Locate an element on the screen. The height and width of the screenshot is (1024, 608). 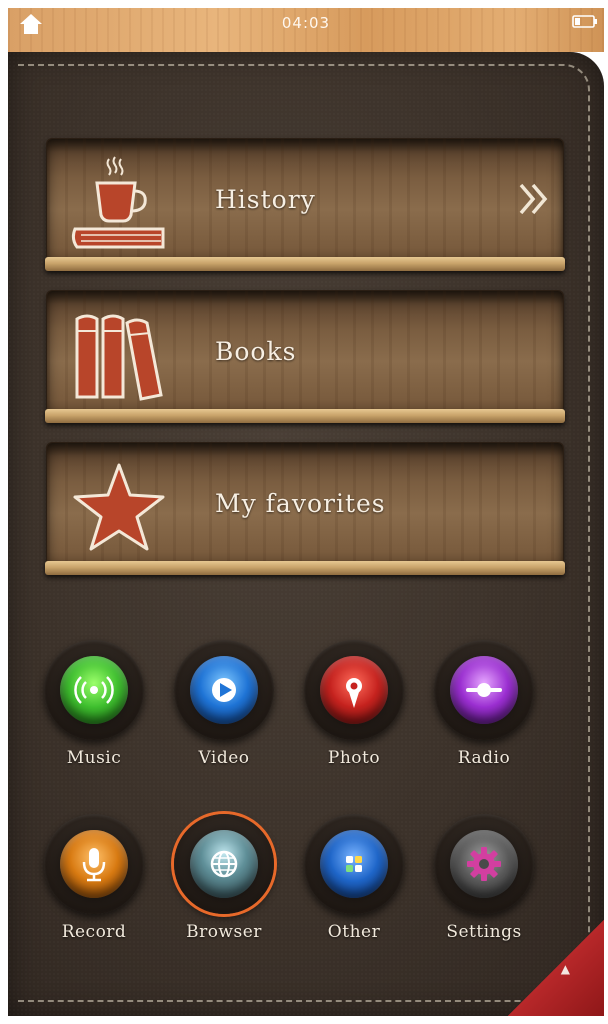
app-label-record: Record is located at coordinates (94, 932).